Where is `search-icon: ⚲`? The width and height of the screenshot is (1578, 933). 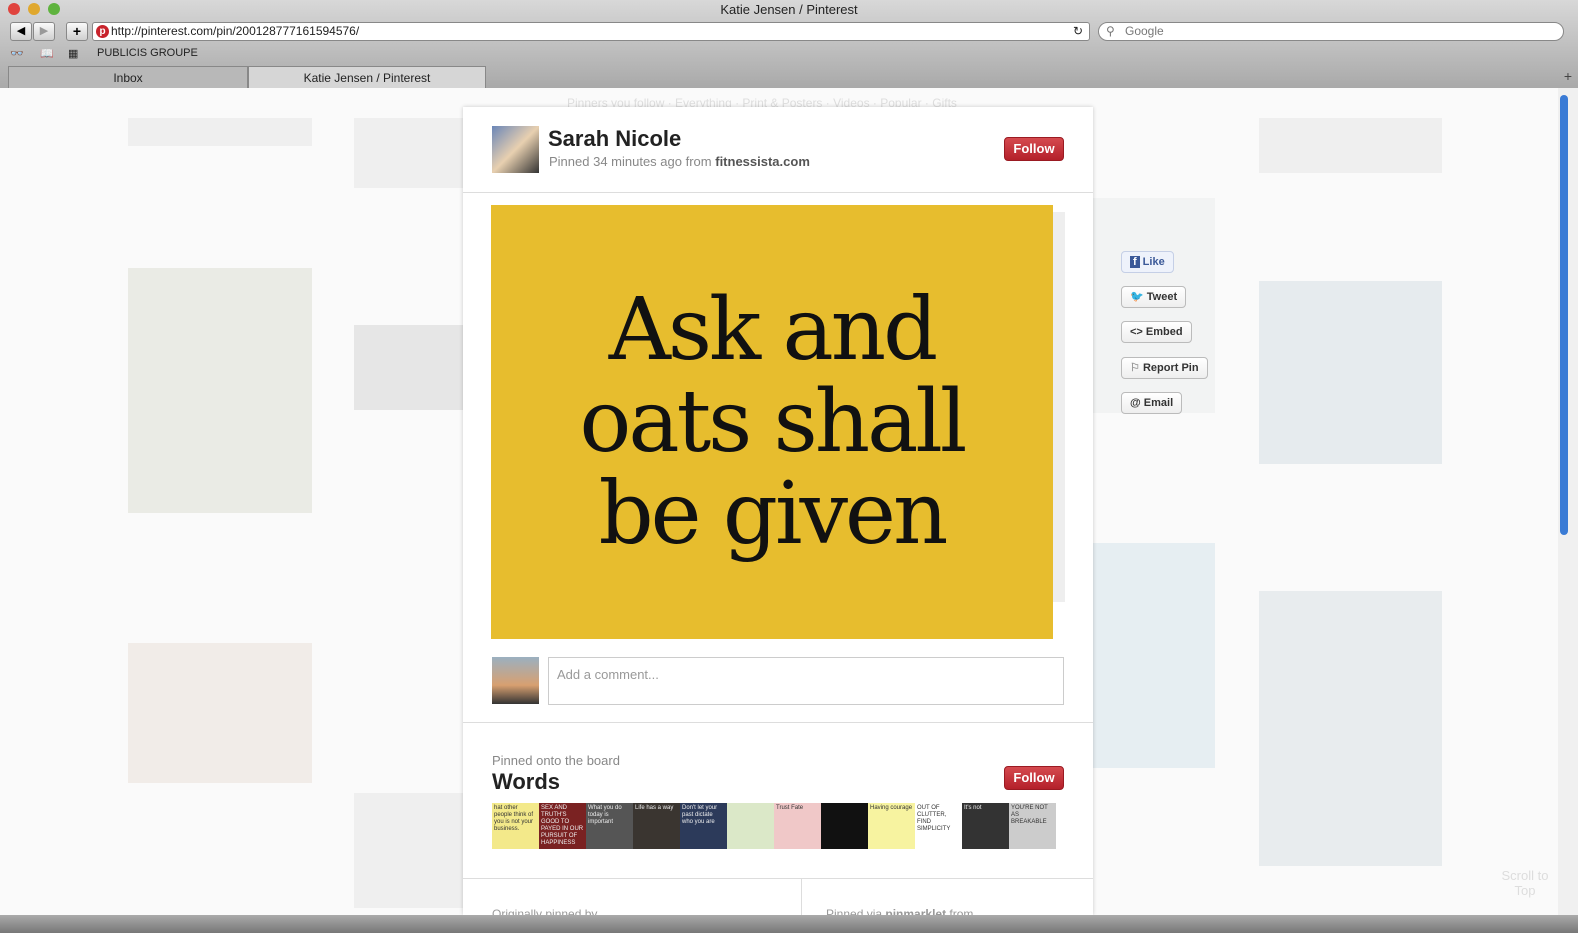 search-icon: ⚲ is located at coordinates (1110, 31).